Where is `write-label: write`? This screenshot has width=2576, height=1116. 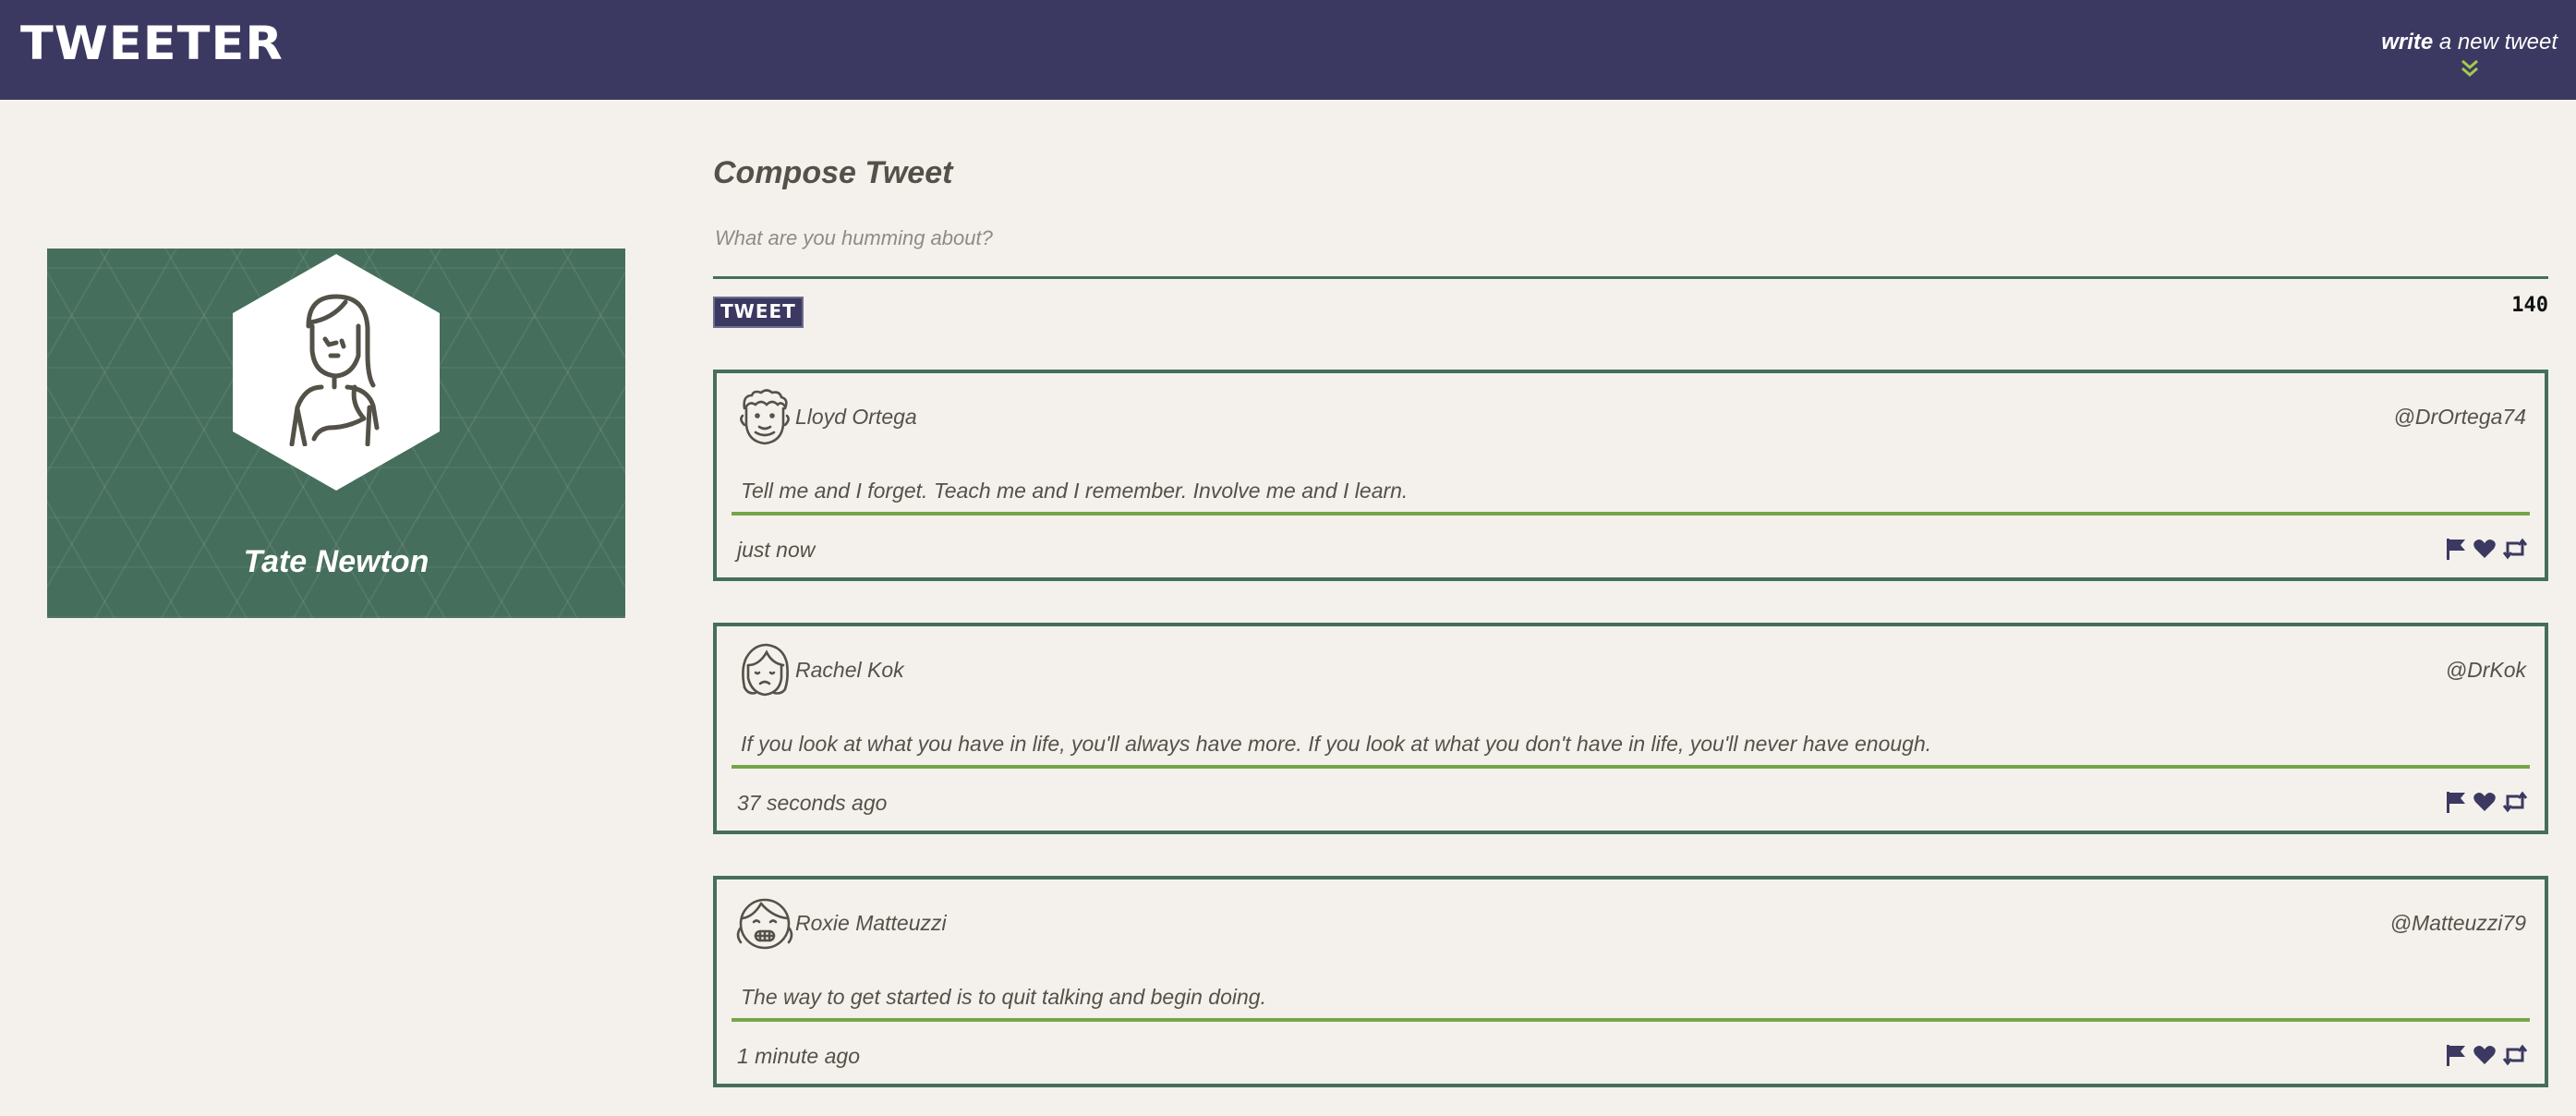 write-label: write is located at coordinates (2407, 43).